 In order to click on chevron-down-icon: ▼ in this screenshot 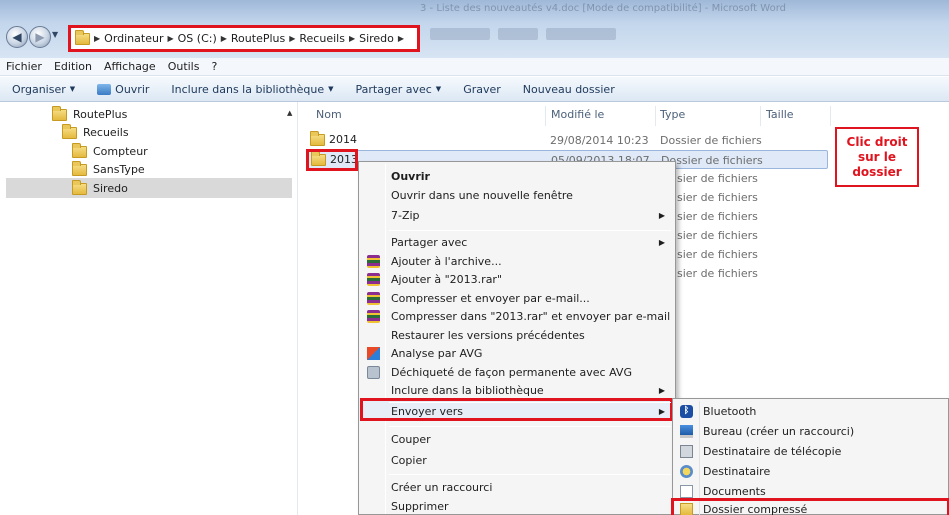, I will do `click(72, 89)`.